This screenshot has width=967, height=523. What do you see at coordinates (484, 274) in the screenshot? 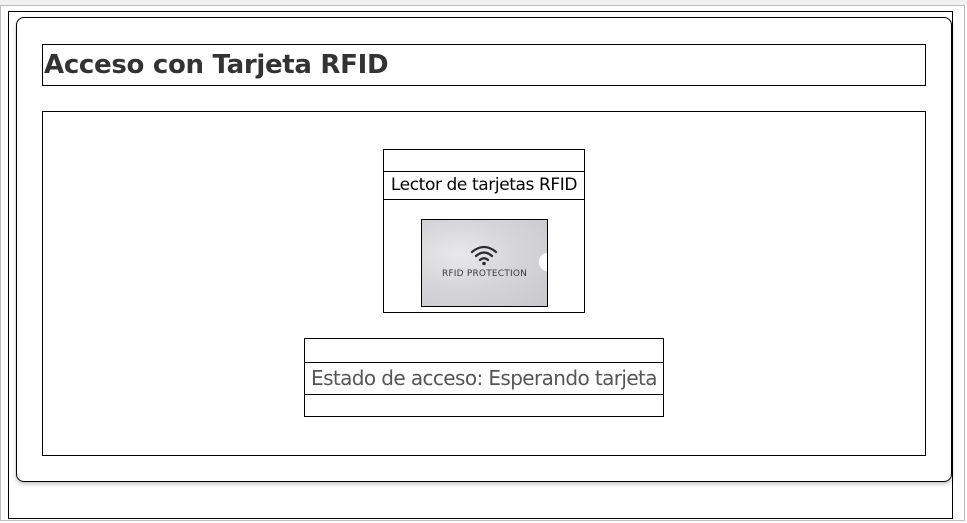
I see `rfid-card-label: RFID PROTECTION` at bounding box center [484, 274].